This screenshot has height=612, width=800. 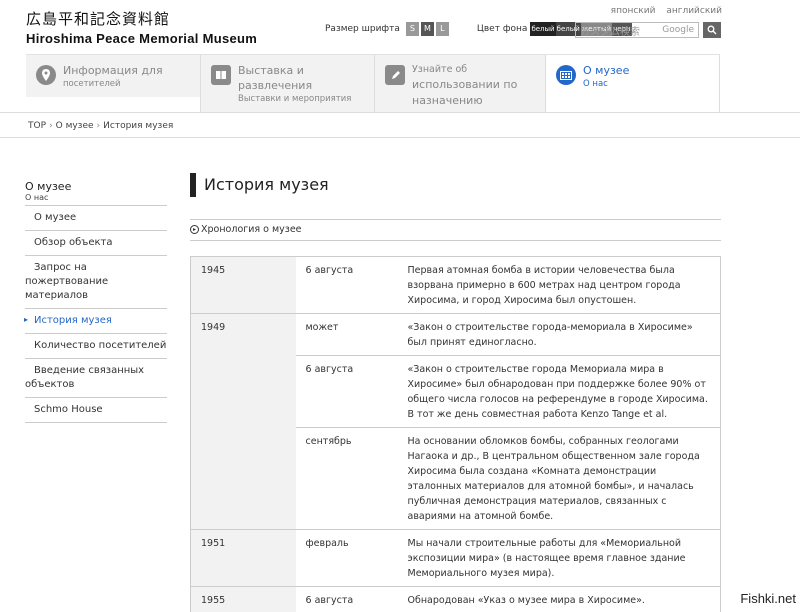 What do you see at coordinates (85, 377) in the screenshot?
I see `sidebar-item-related-label: Введение связанных объектов` at bounding box center [85, 377].